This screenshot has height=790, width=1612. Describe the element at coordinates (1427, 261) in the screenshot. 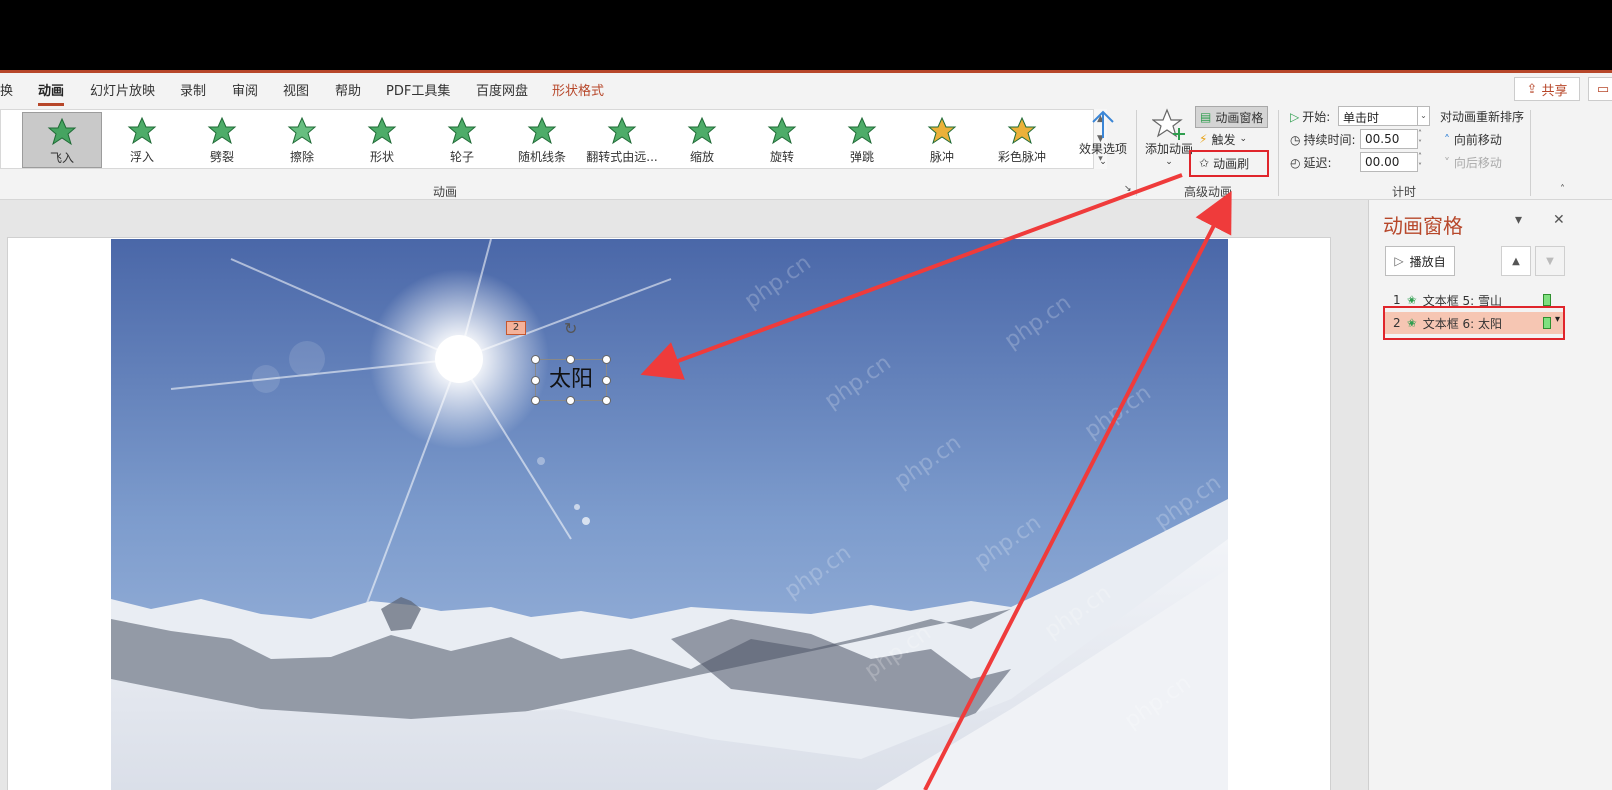

I see `play-from-label: 播放自` at that location.